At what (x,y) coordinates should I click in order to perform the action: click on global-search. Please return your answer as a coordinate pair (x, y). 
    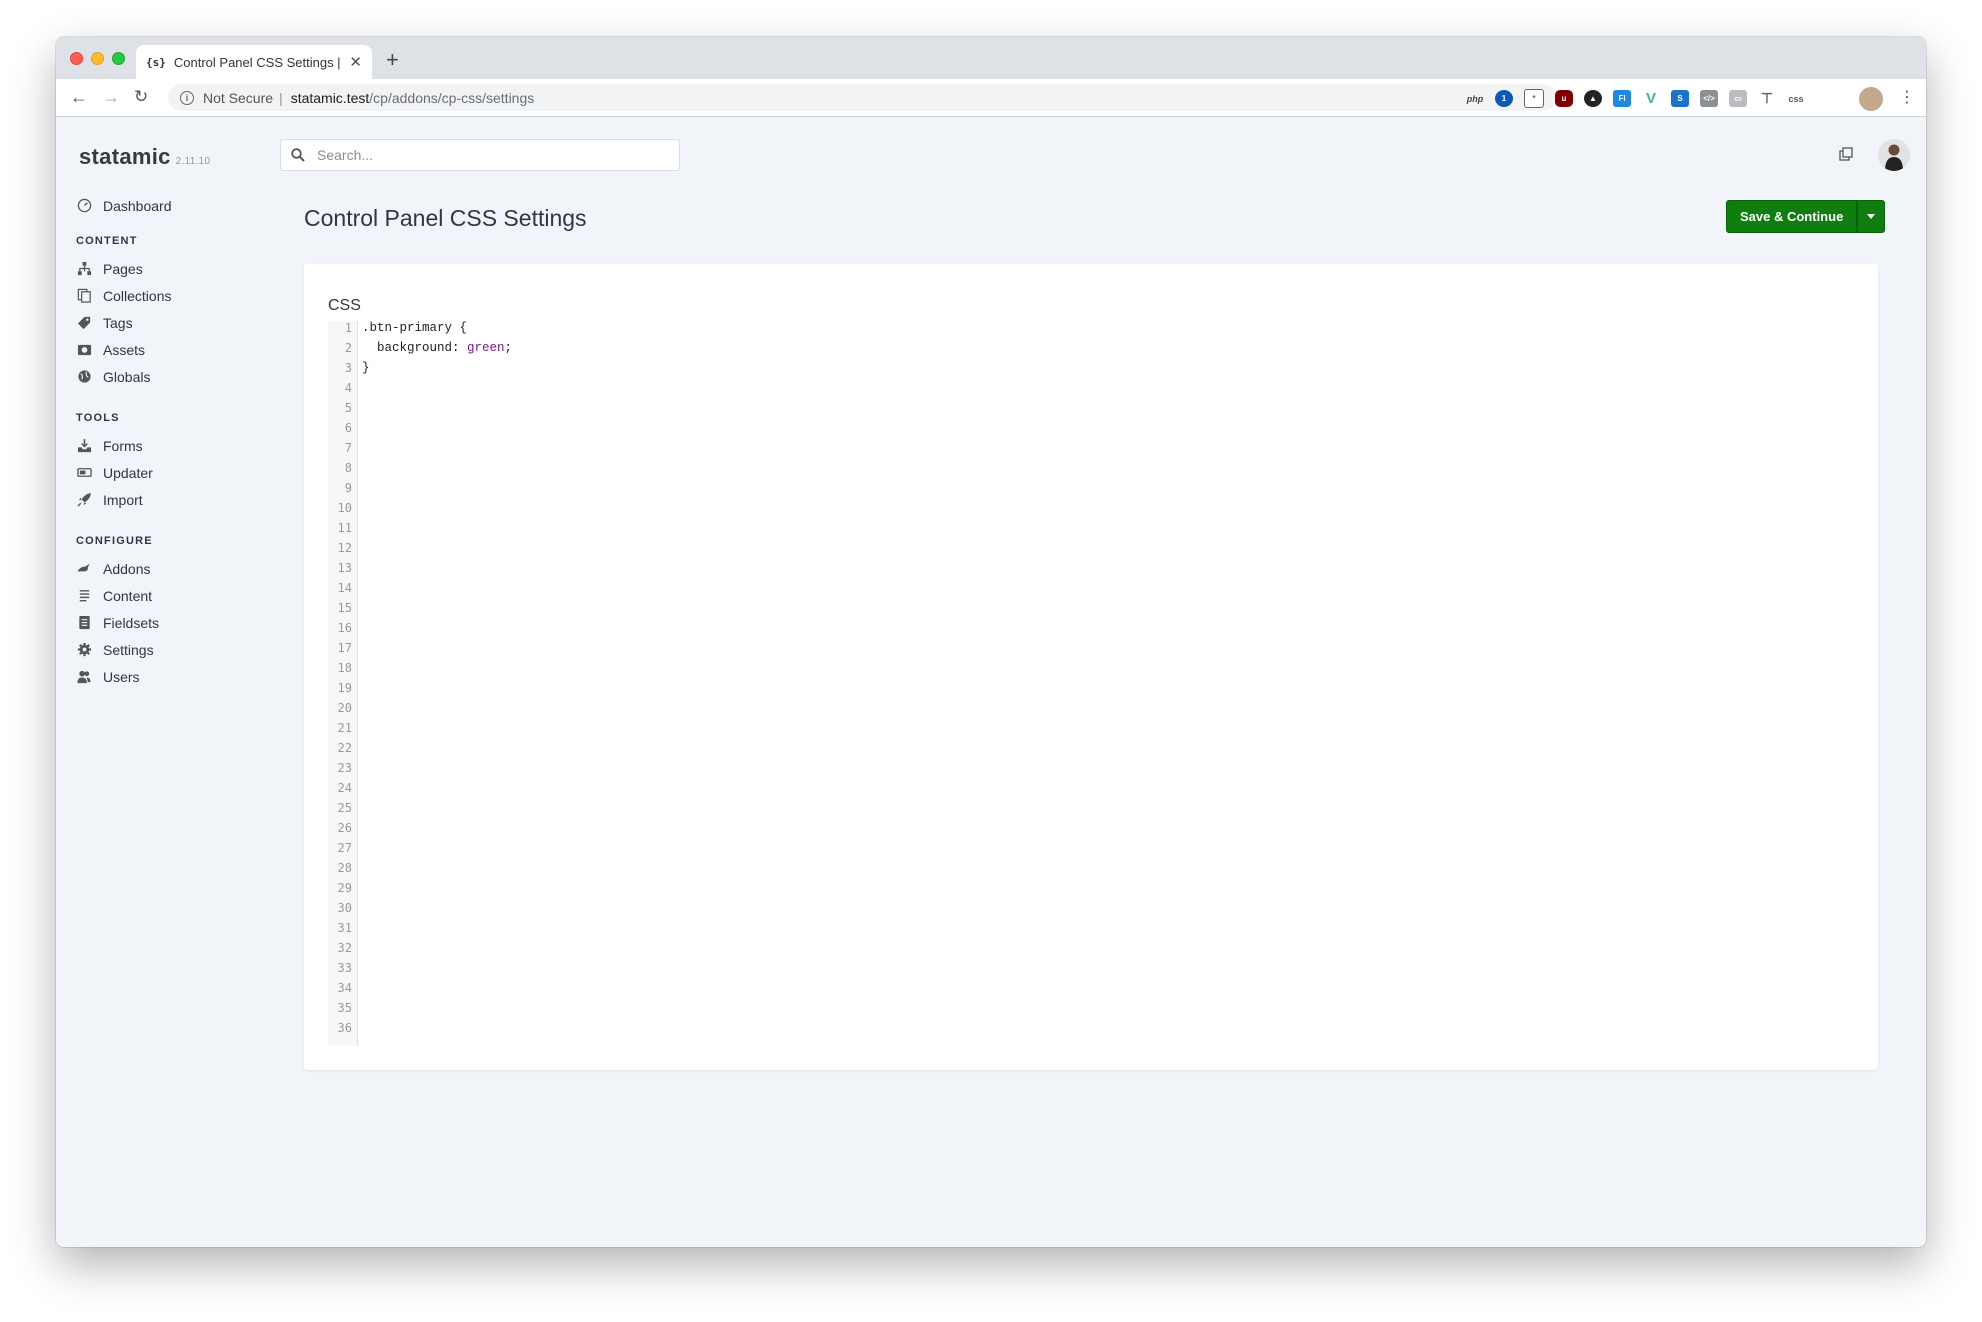
    Looking at the image, I should click on (480, 155).